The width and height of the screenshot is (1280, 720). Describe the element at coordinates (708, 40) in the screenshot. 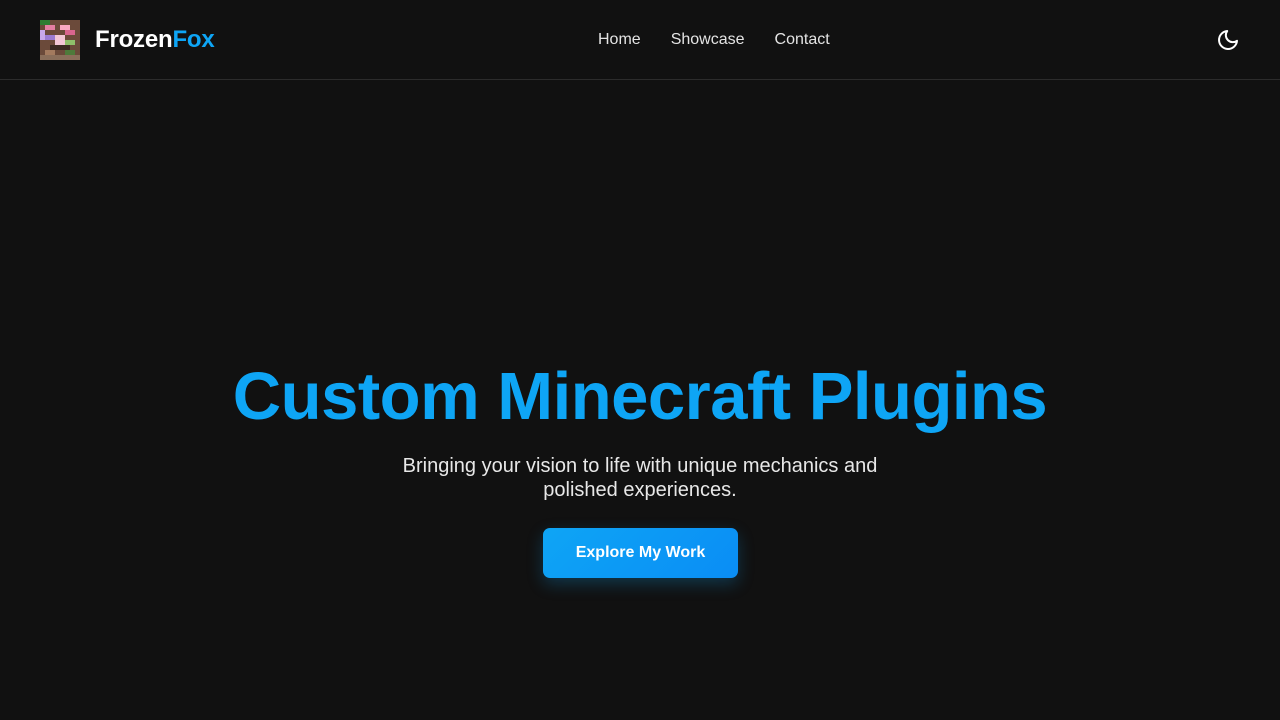

I see `nav-link-showcase: Showcase` at that location.